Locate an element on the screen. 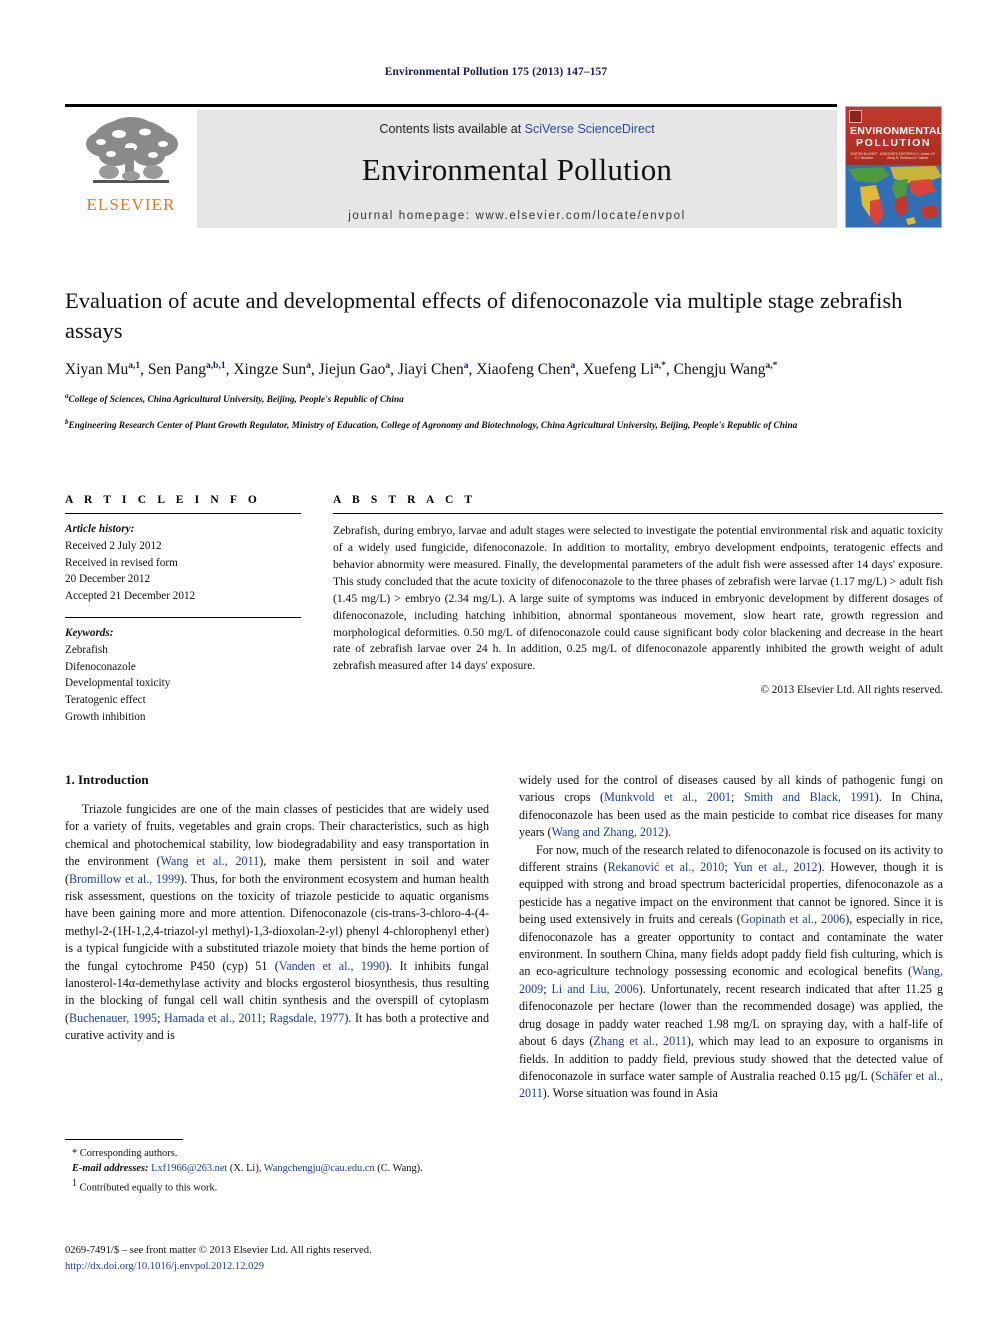 The width and height of the screenshot is (992, 1323). contents-prefix: Contents lists available at is located at coordinates (452, 129).